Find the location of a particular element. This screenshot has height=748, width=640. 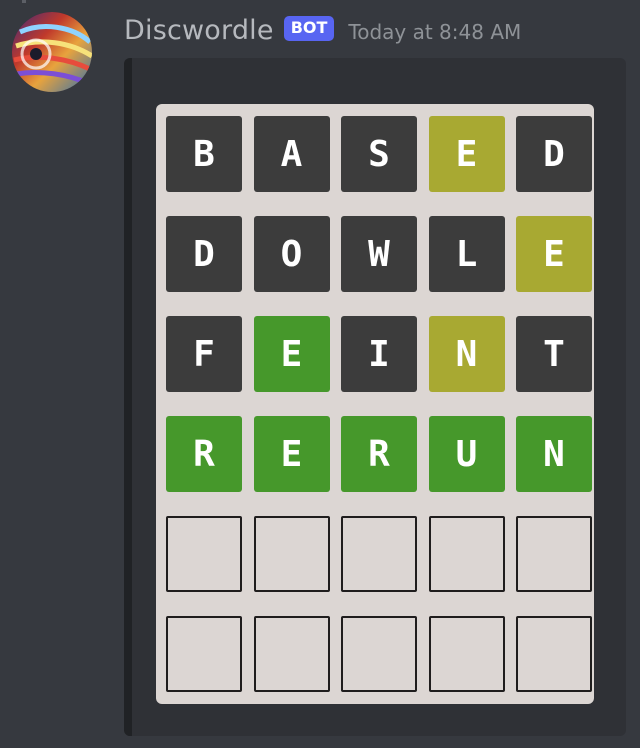

username: Discwordle is located at coordinates (199, 30).